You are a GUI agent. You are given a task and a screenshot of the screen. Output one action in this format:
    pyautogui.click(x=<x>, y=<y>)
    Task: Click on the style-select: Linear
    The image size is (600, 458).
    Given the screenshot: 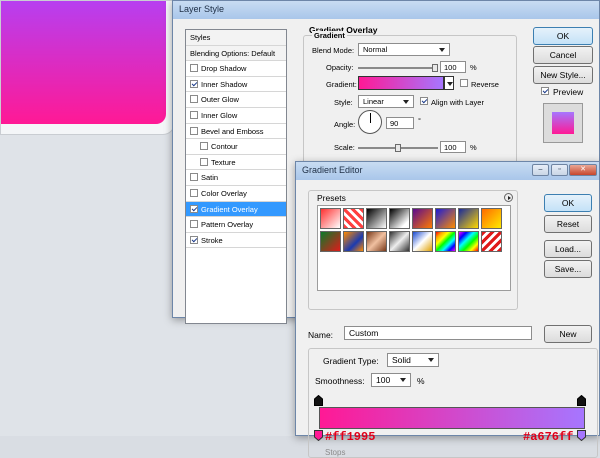 What is the action you would take?
    pyautogui.click(x=386, y=101)
    